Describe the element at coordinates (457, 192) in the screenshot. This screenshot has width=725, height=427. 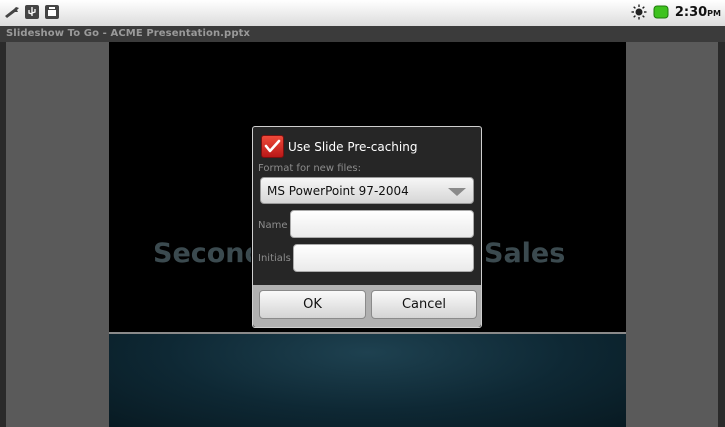
I see `dropdown-arrow-icon` at that location.